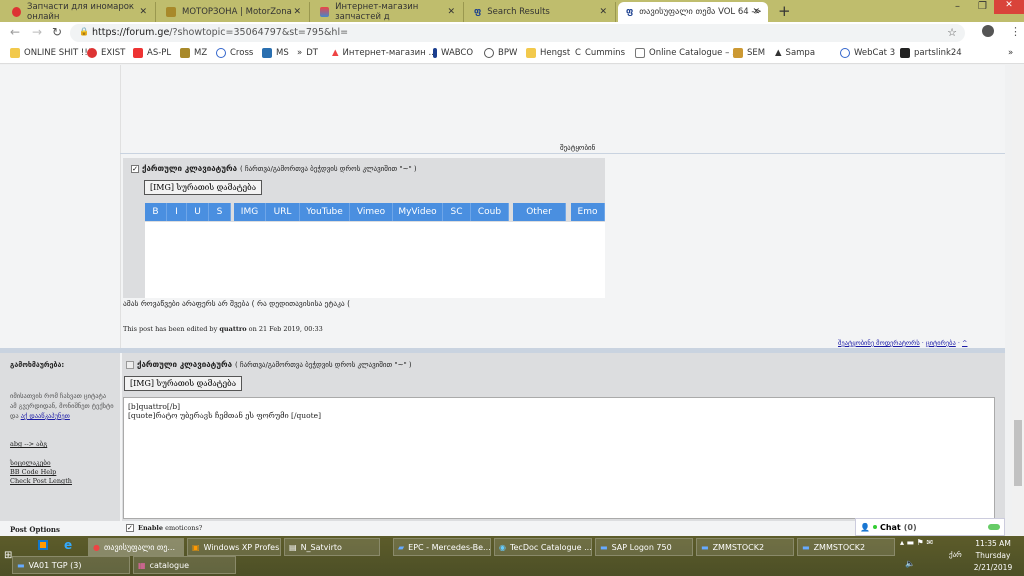 The height and width of the screenshot is (576, 1024). I want to click on img-button: IMG, so click(250, 212).